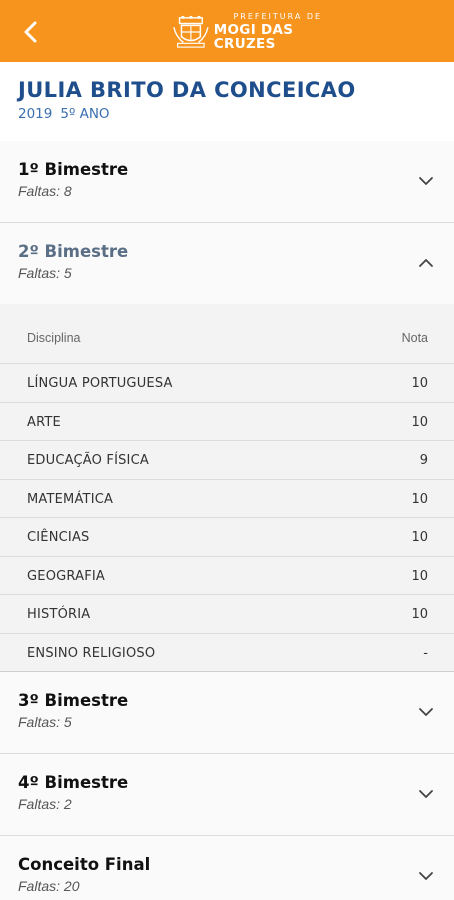 The height and width of the screenshot is (900, 454). Describe the element at coordinates (88, 460) in the screenshot. I see `subject-name: EDUCAÇÃO FÍSICA` at that location.